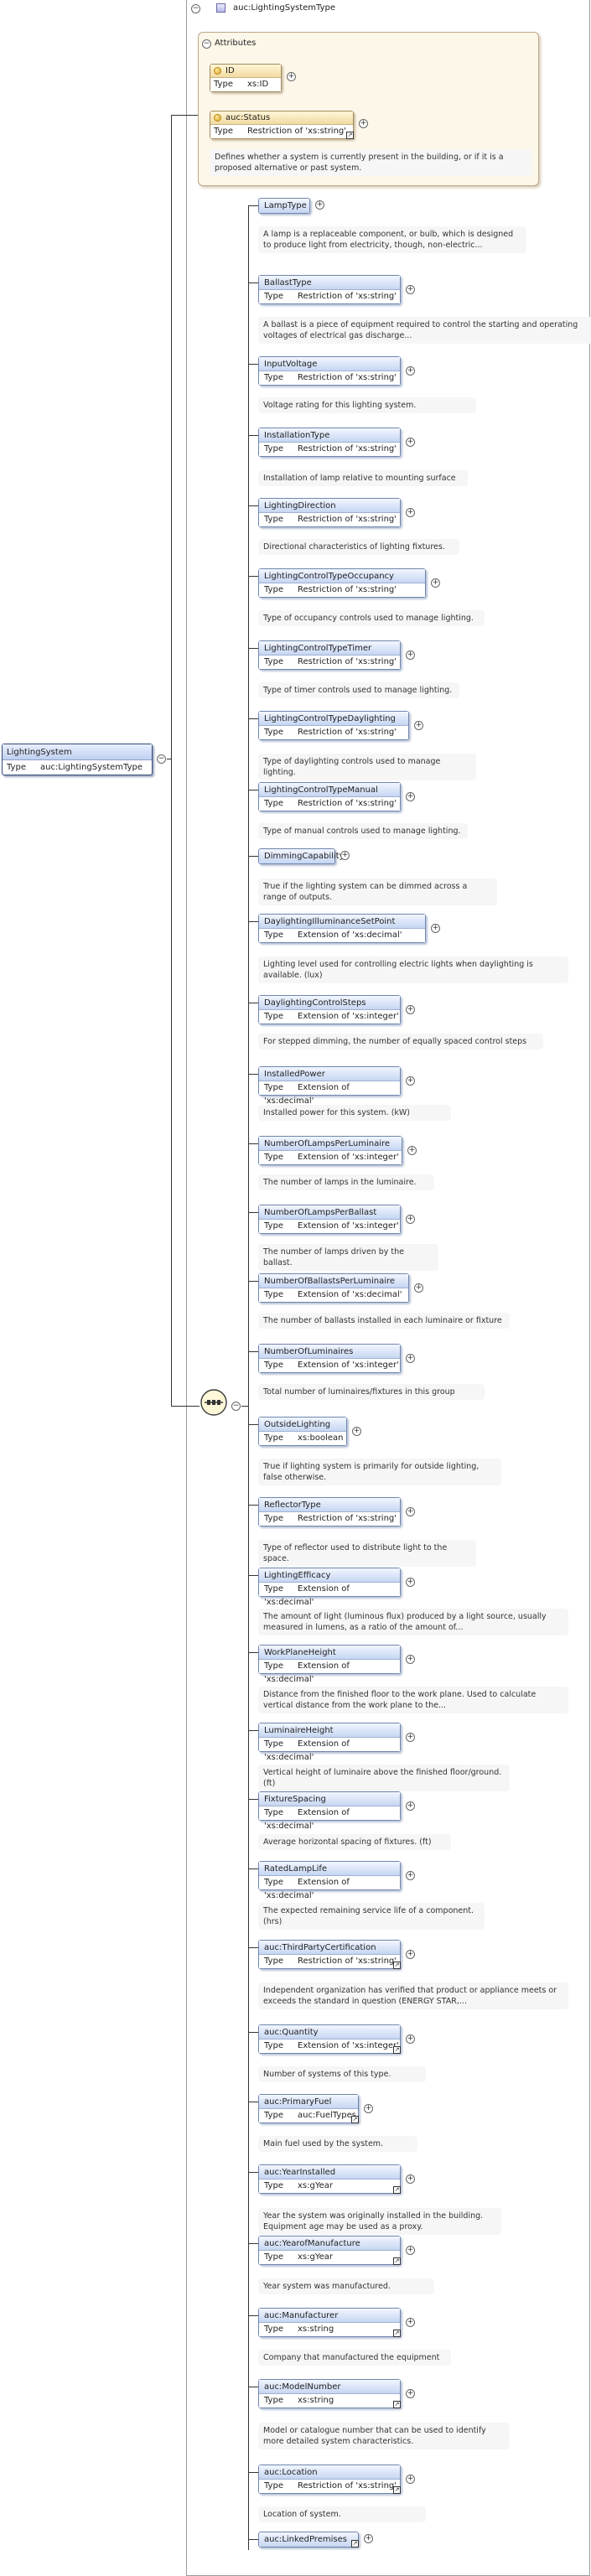 This screenshot has width=591, height=2576. Describe the element at coordinates (253, 1074) in the screenshot. I see `element-connector` at that location.